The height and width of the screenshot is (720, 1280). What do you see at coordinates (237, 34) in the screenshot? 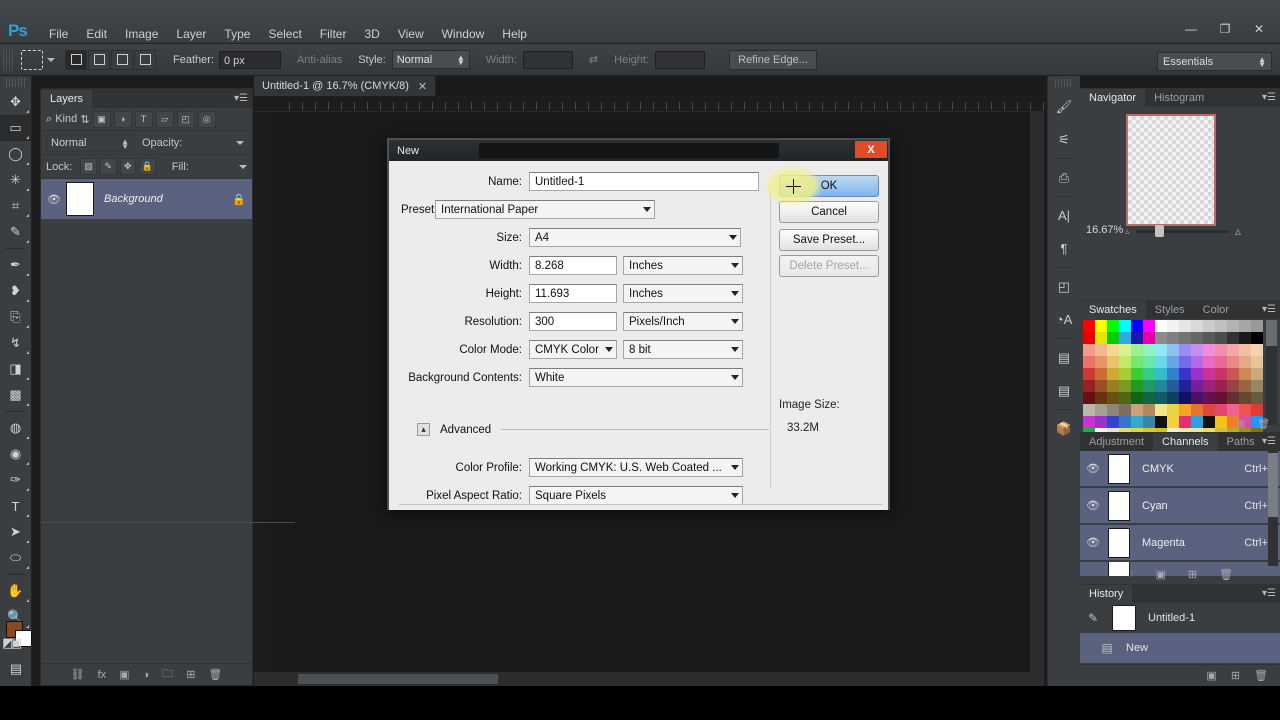
I see `menu-type: Type` at bounding box center [237, 34].